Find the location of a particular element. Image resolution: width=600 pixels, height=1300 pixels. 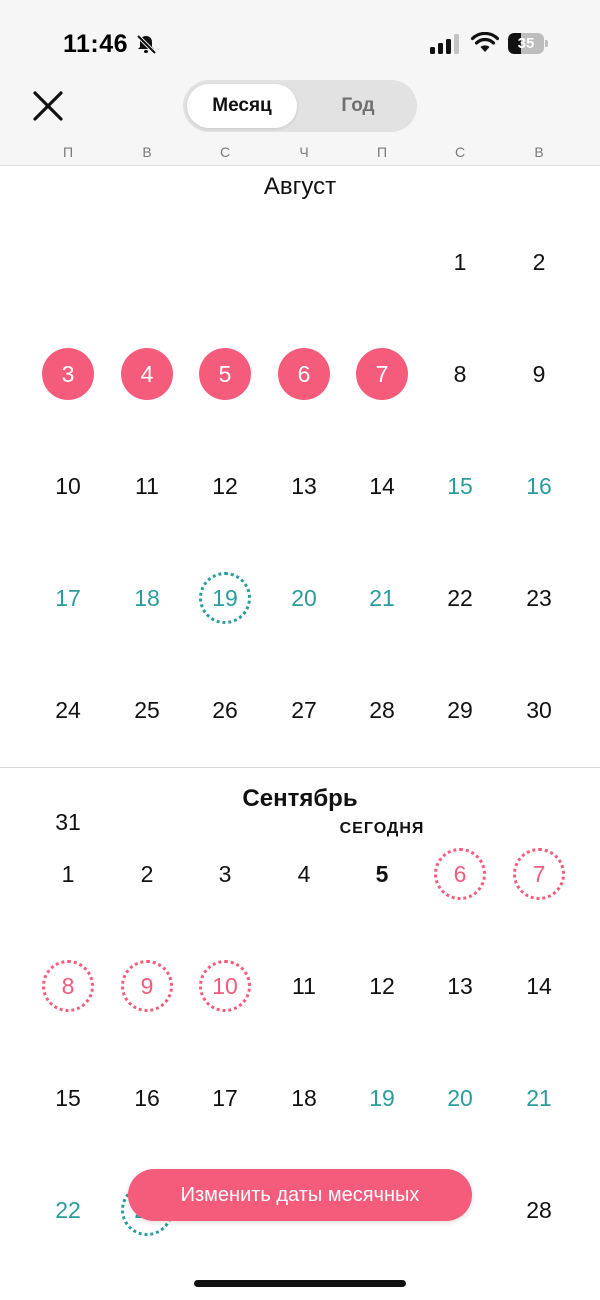

battery-icon: 35 is located at coordinates (528, 43).